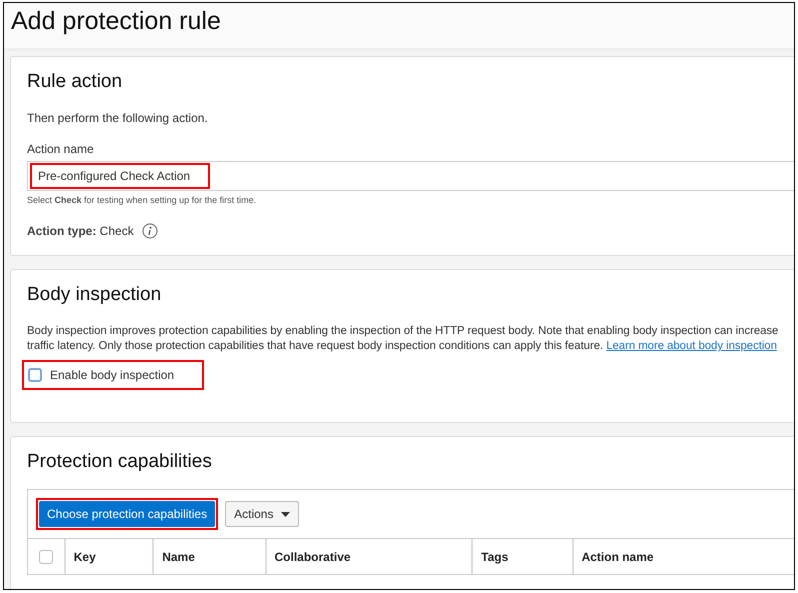 The height and width of the screenshot is (593, 798). I want to click on select-all-checkbox, so click(45, 557).